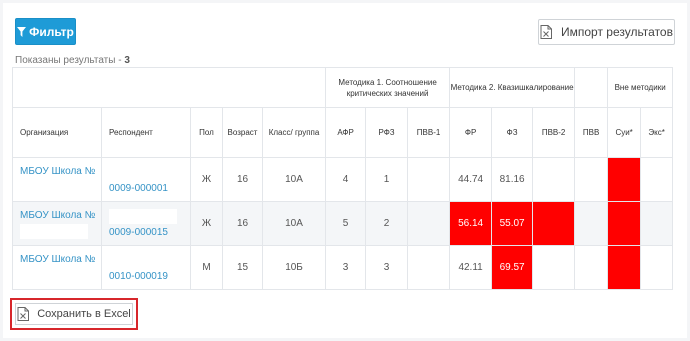  Describe the element at coordinates (512, 132) in the screenshot. I see `col-fz: ФЗ` at that location.